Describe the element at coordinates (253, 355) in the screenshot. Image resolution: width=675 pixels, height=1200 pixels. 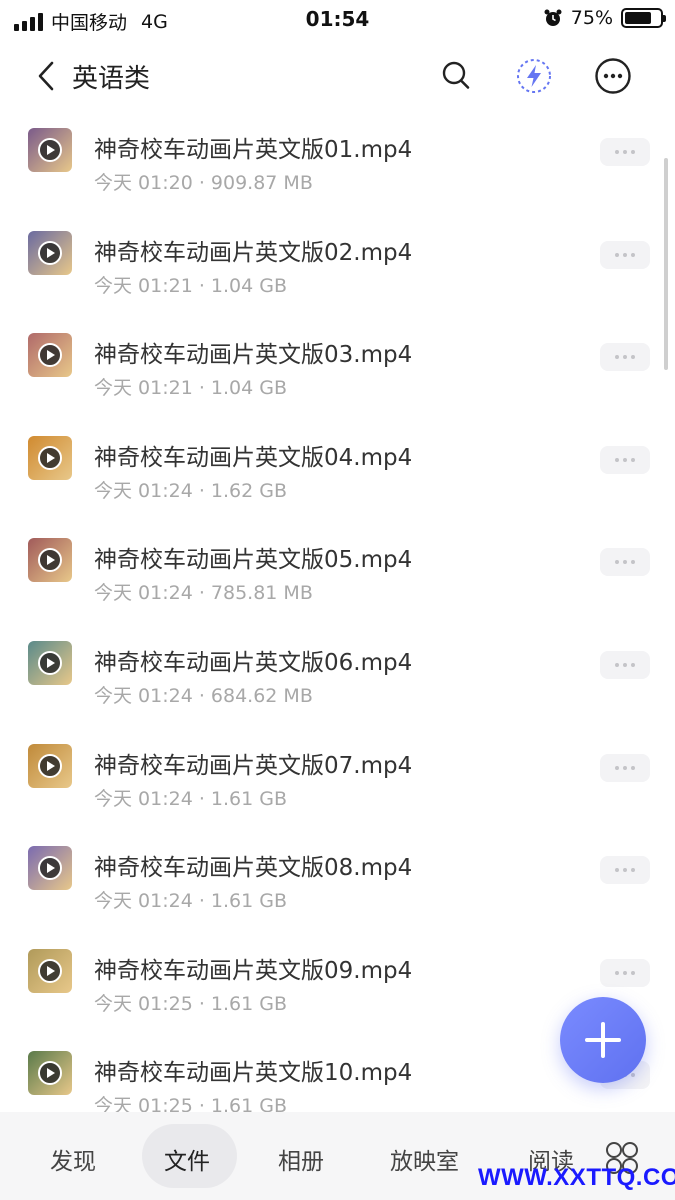
I see `file-name: 神奇校车动画片英文版03.mp4` at that location.